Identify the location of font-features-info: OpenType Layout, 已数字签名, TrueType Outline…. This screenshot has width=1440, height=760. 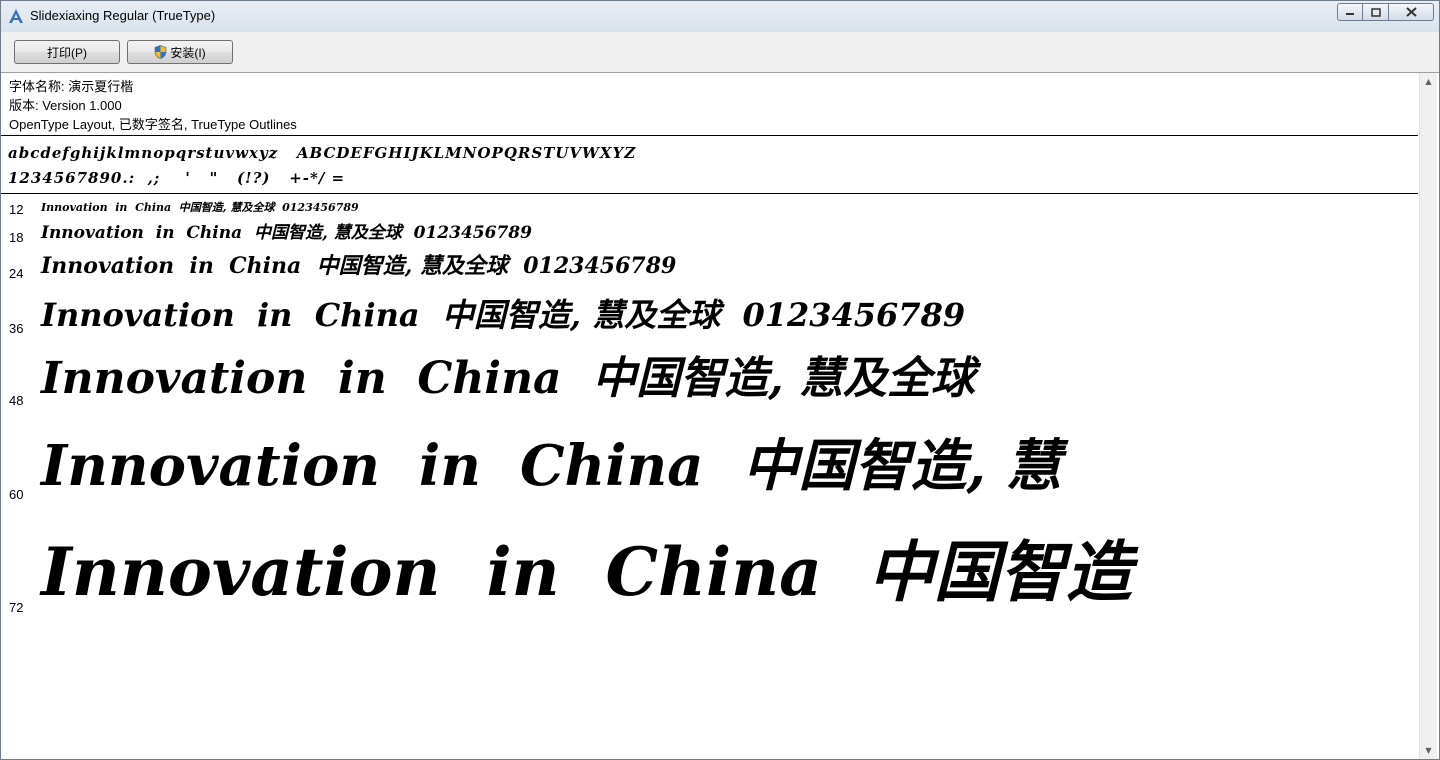
(153, 124).